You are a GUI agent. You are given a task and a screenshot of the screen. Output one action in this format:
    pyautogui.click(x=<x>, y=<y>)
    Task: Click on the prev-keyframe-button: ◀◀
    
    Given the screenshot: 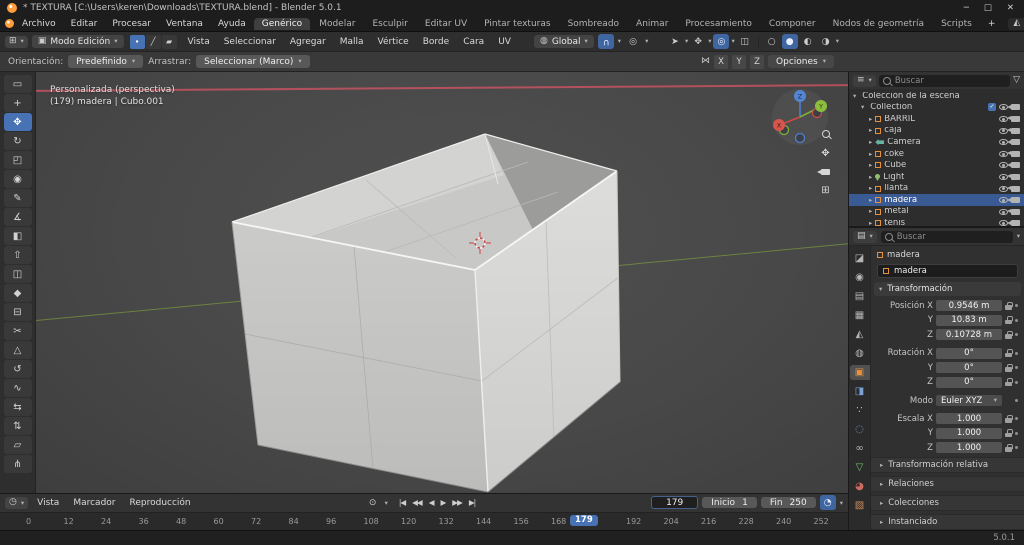 What is the action you would take?
    pyautogui.click(x=417, y=502)
    